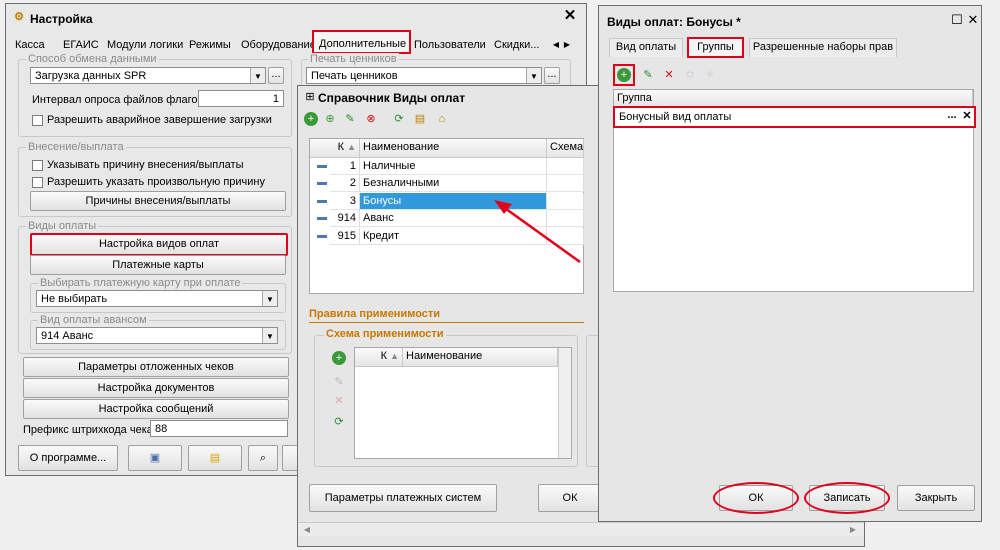 Image resolution: width=1000 pixels, height=550 pixels. What do you see at coordinates (161, 429) in the screenshot?
I see `barcode-prefix-value: 88` at bounding box center [161, 429].